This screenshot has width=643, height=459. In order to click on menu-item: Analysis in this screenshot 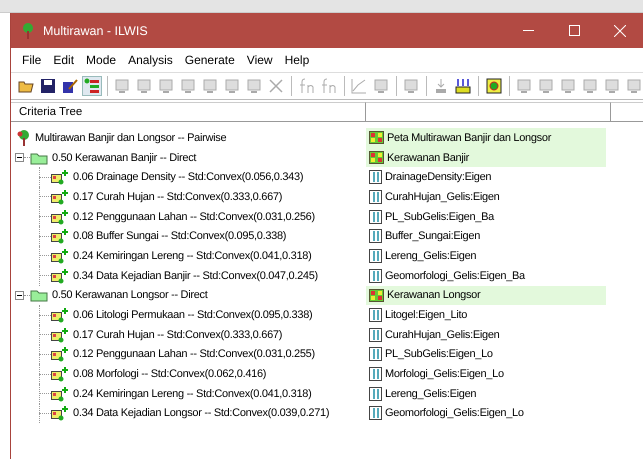, I will do `click(150, 60)`.